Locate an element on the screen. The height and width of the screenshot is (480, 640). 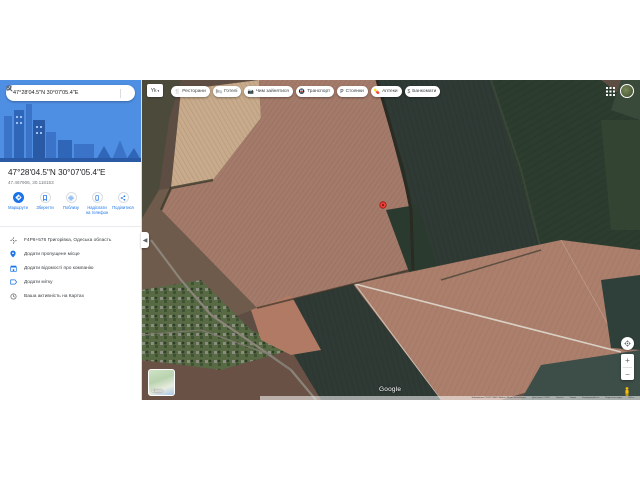
search-button is located at coordinates (62, 92).